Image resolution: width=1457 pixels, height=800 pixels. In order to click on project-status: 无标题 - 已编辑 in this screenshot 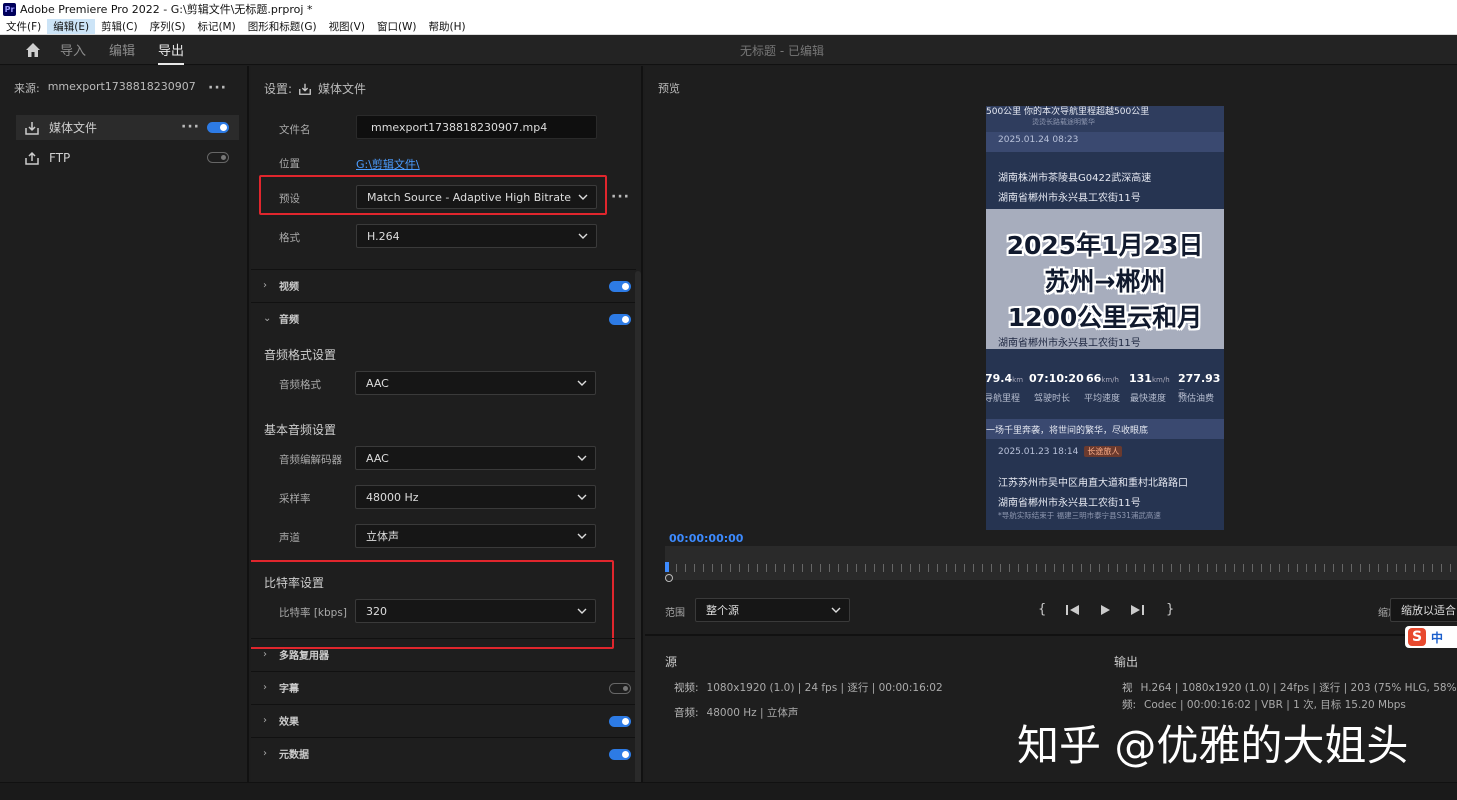, I will do `click(782, 50)`.